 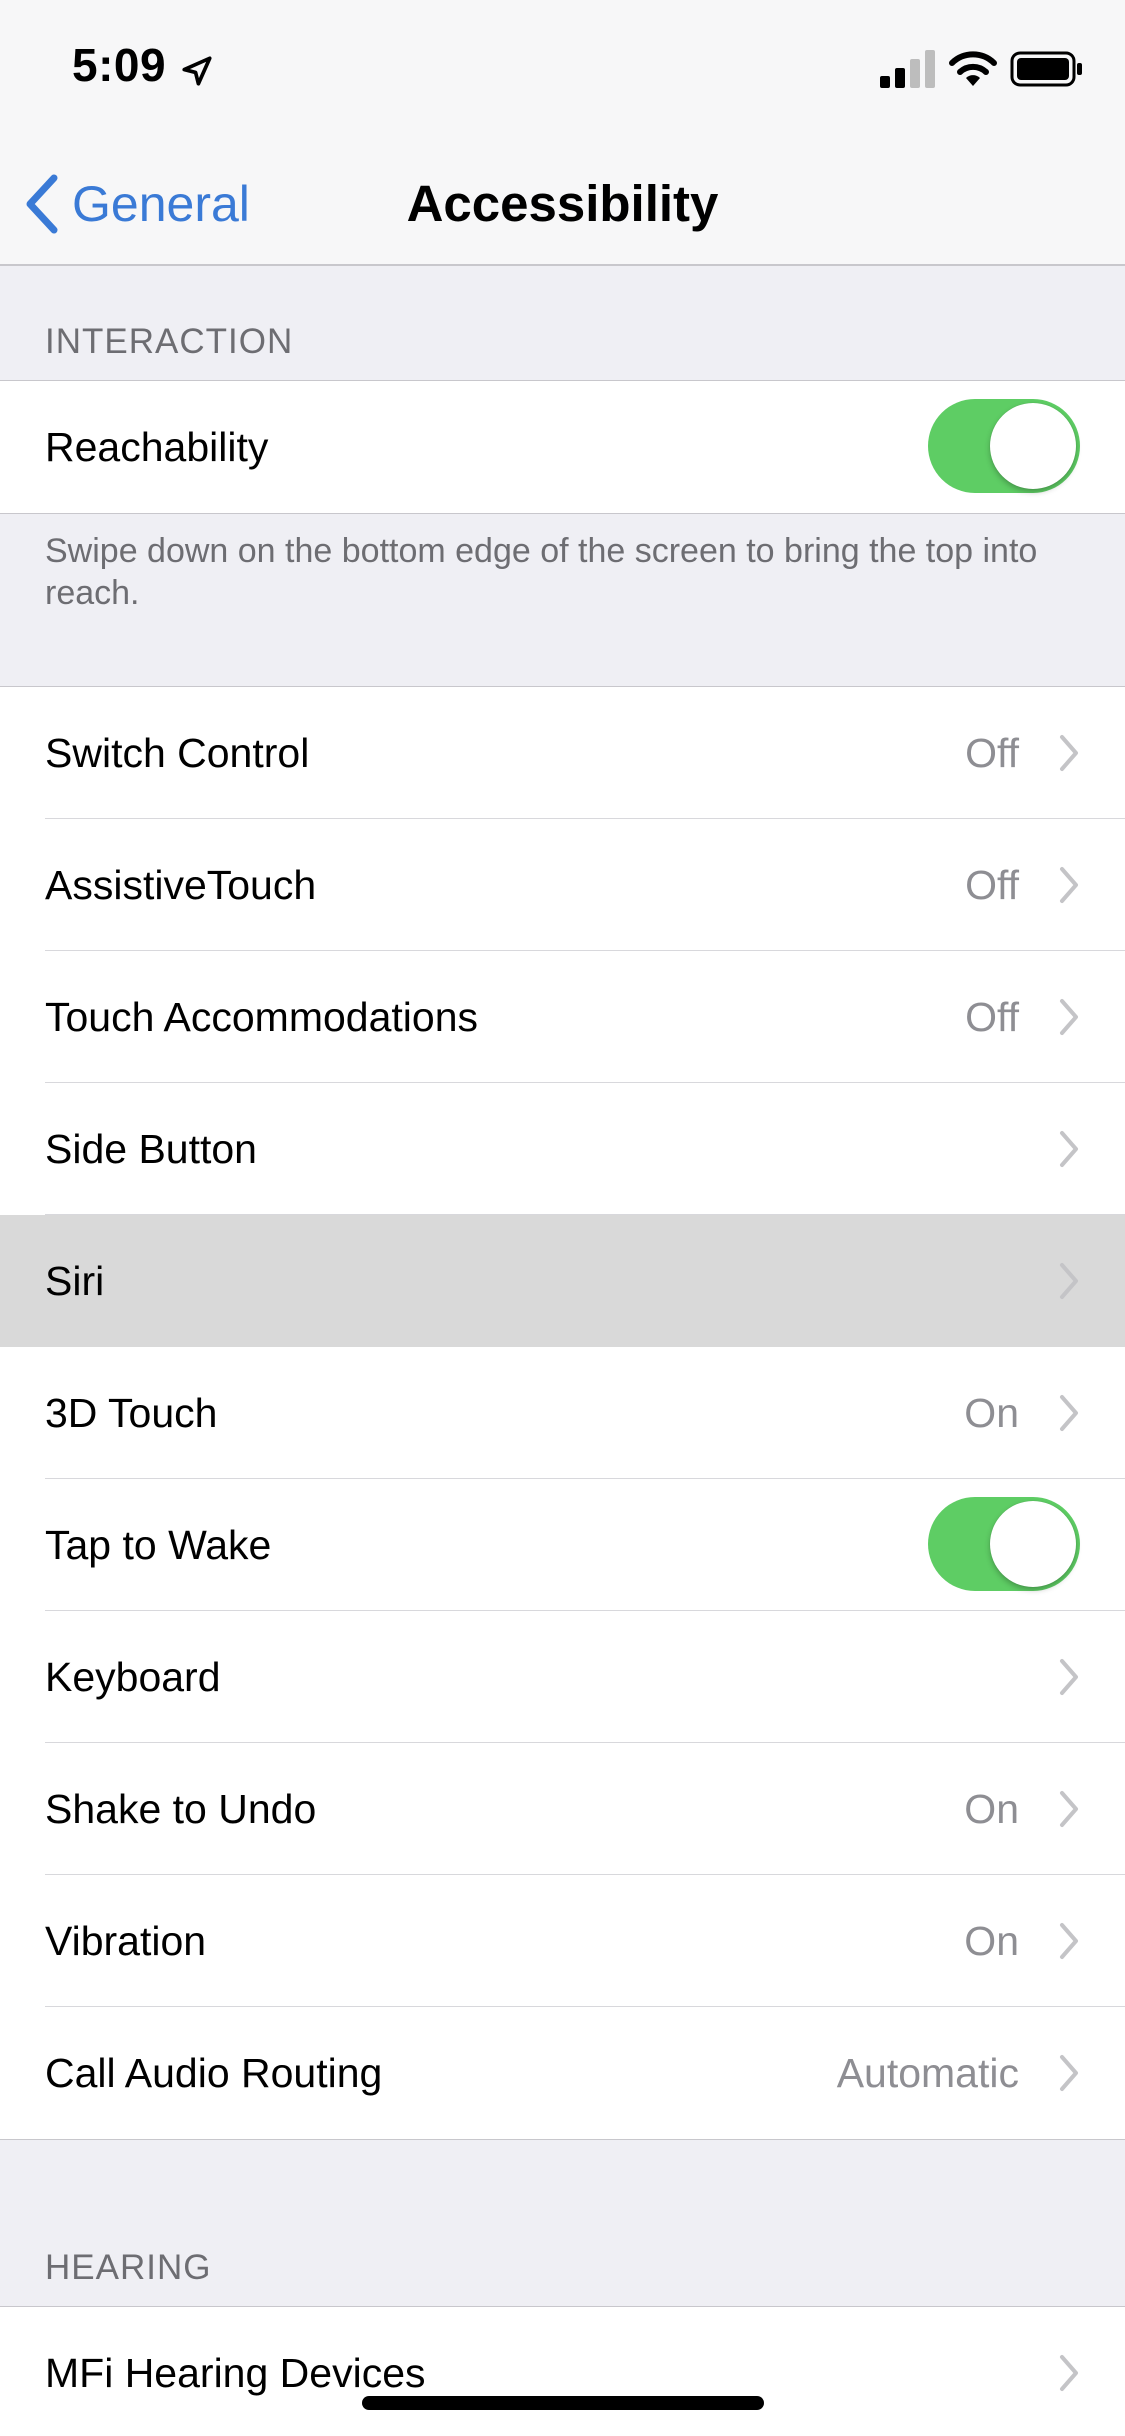 What do you see at coordinates (1046, 69) in the screenshot?
I see `battery-icon` at bounding box center [1046, 69].